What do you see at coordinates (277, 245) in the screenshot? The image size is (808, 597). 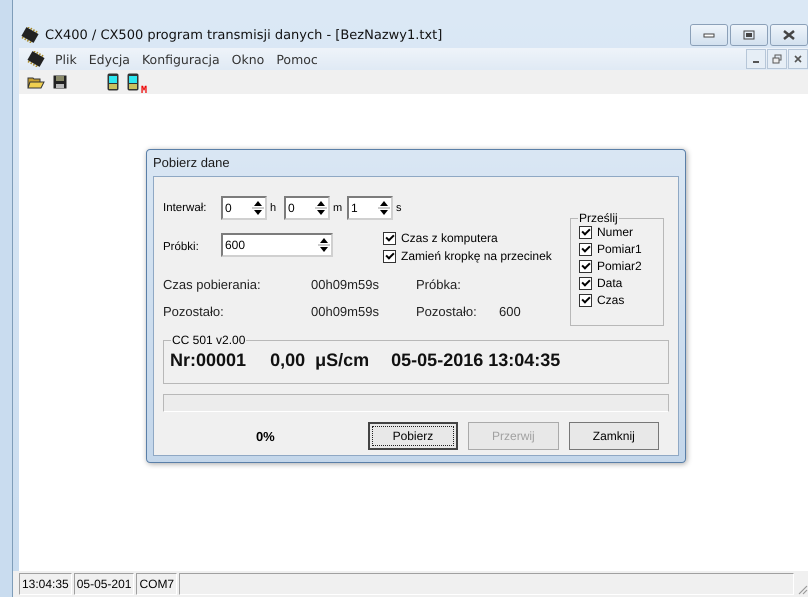 I see `number-field: 600` at bounding box center [277, 245].